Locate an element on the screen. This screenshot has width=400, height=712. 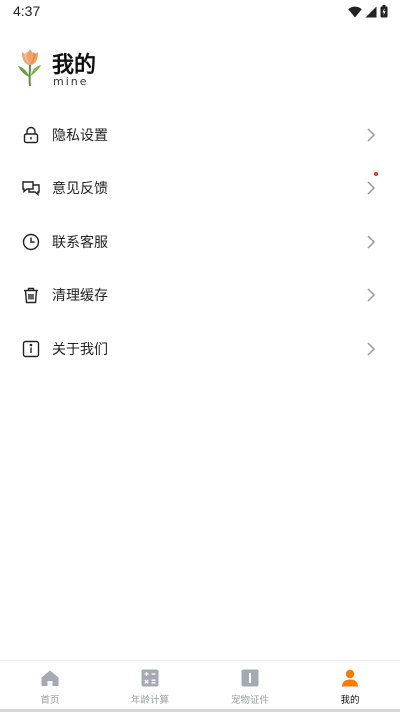
nav-item-age-calculator: 年龄计算 is located at coordinates (150, 686).